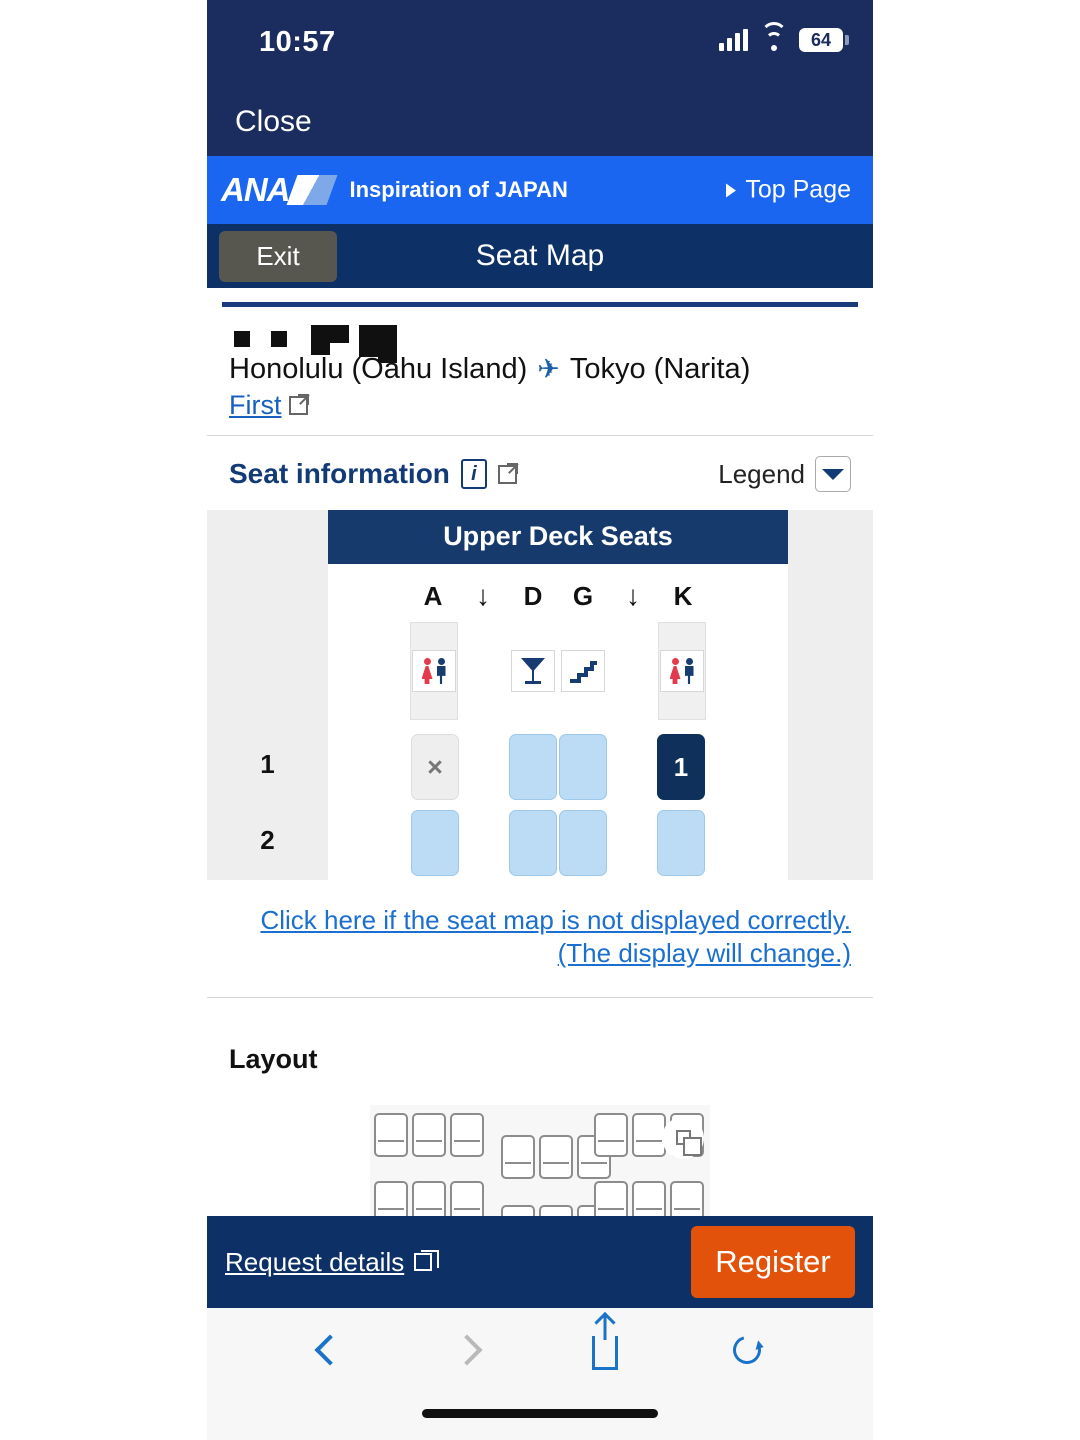  Describe the element at coordinates (255, 189) in the screenshot. I see `ana-logo-text: ANA` at that location.